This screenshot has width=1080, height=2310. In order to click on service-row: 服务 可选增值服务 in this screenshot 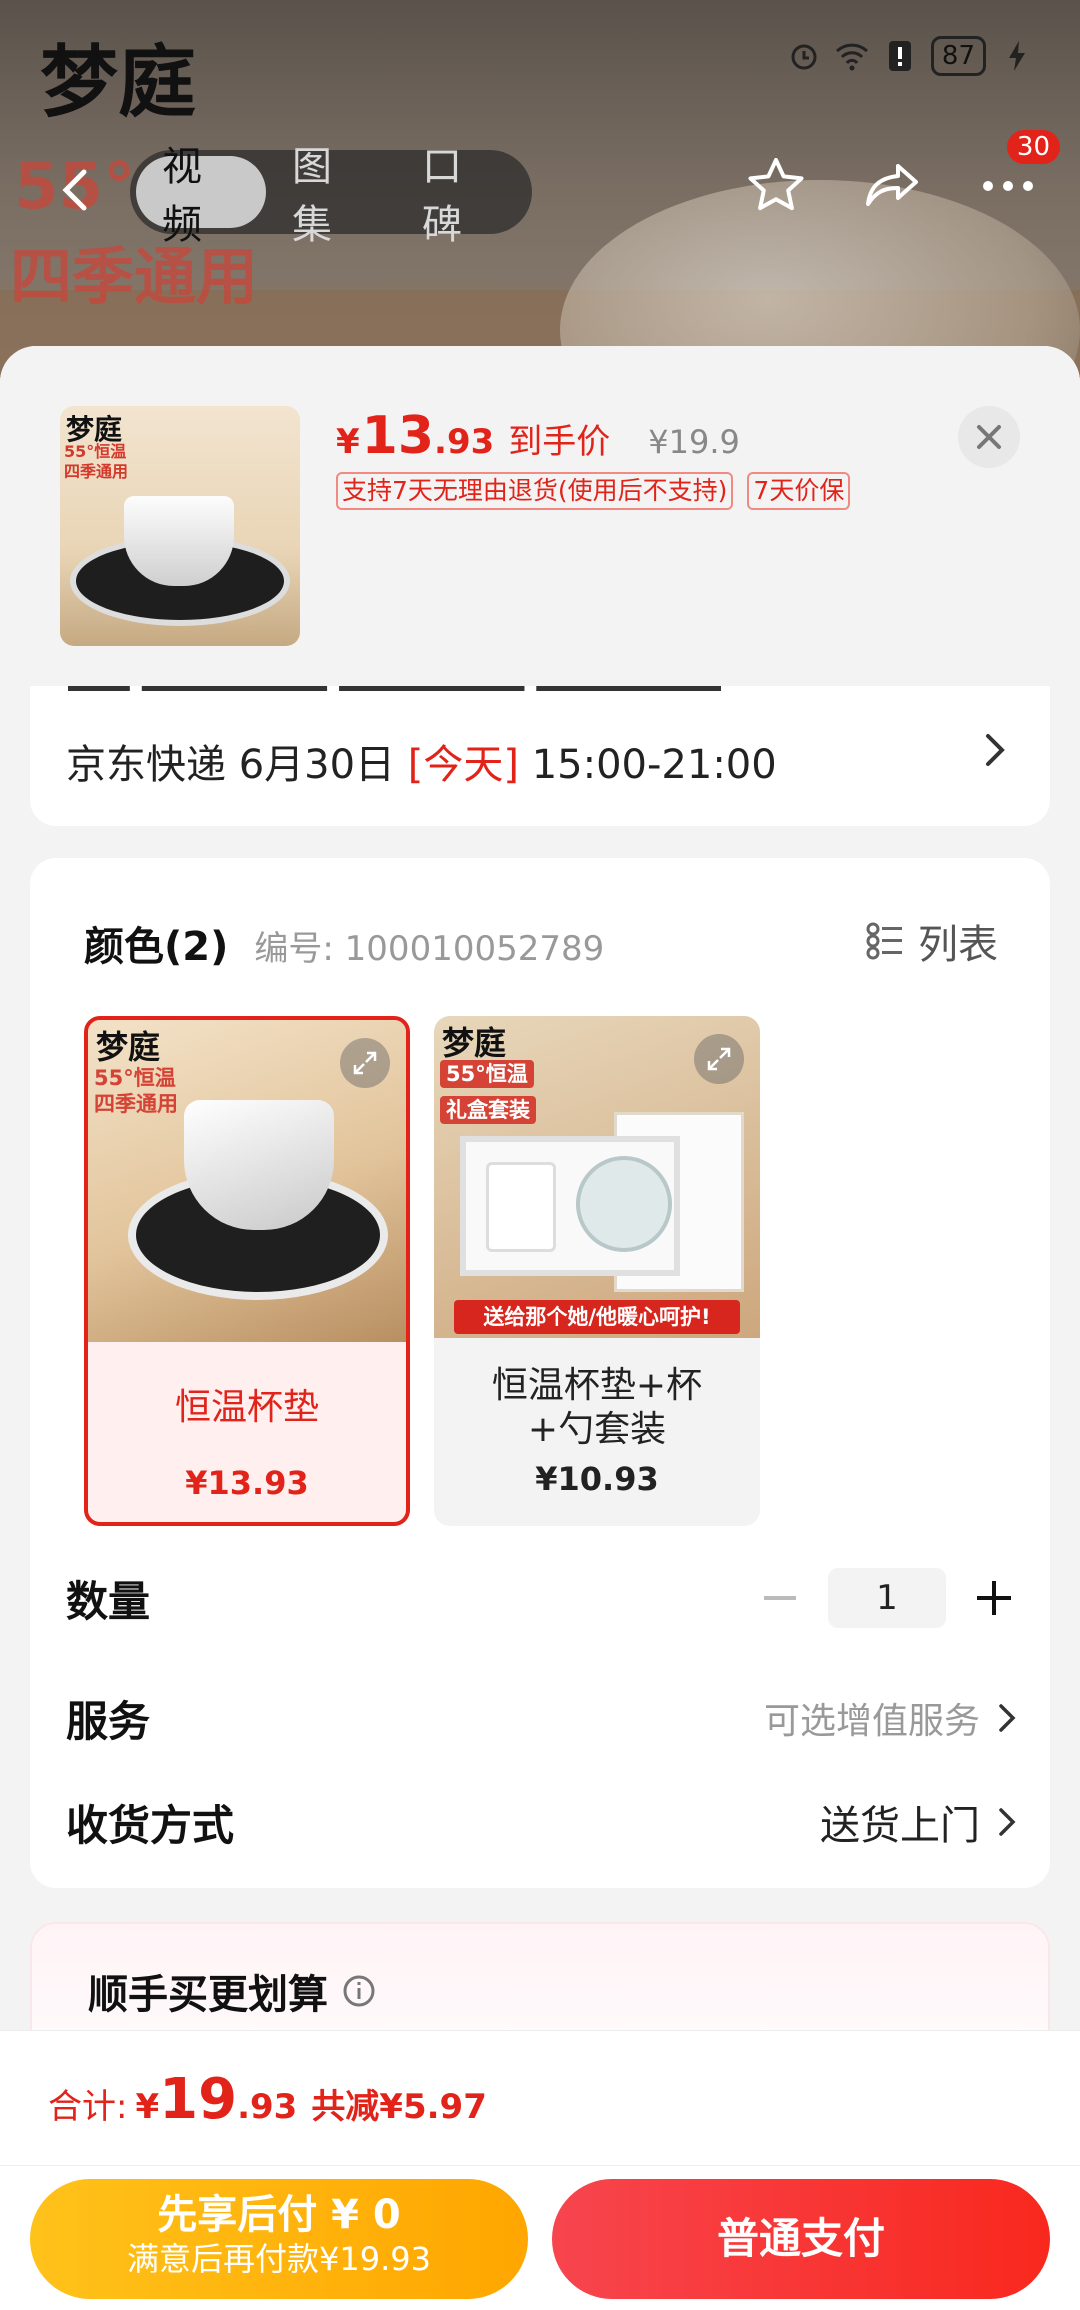, I will do `click(541, 1718)`.